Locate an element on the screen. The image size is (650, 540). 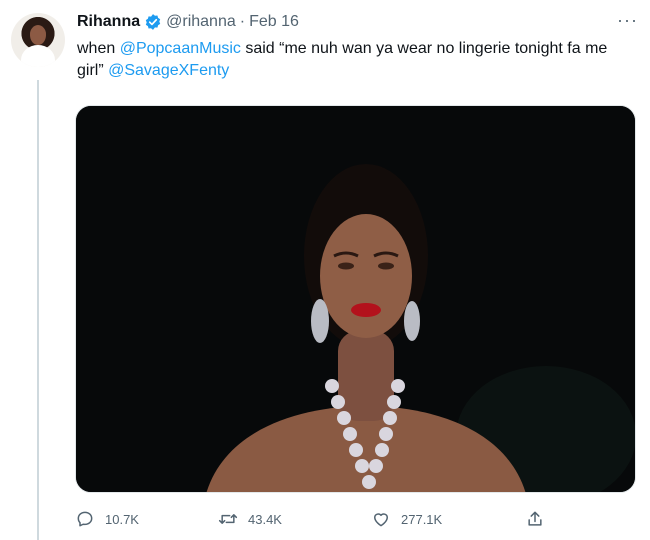
retweet-button: 43.4K is located at coordinates (250, 519).